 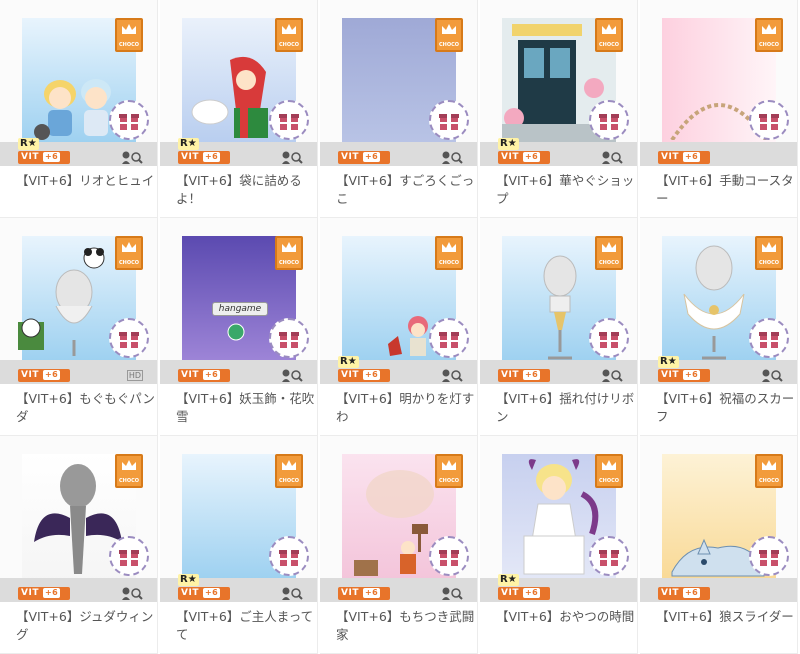 What do you see at coordinates (134, 375) in the screenshot?
I see `hd-badge: HD` at bounding box center [134, 375].